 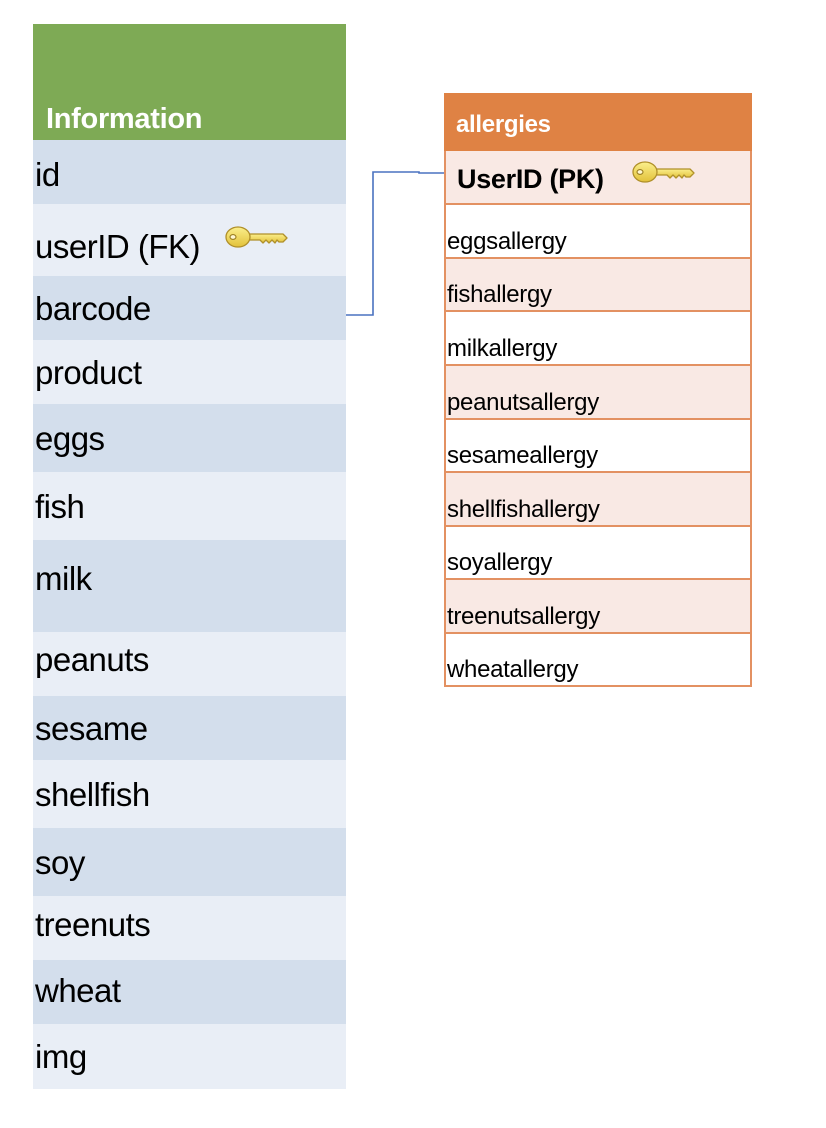 What do you see at coordinates (118, 246) in the screenshot?
I see `field-name: userID (FK)` at bounding box center [118, 246].